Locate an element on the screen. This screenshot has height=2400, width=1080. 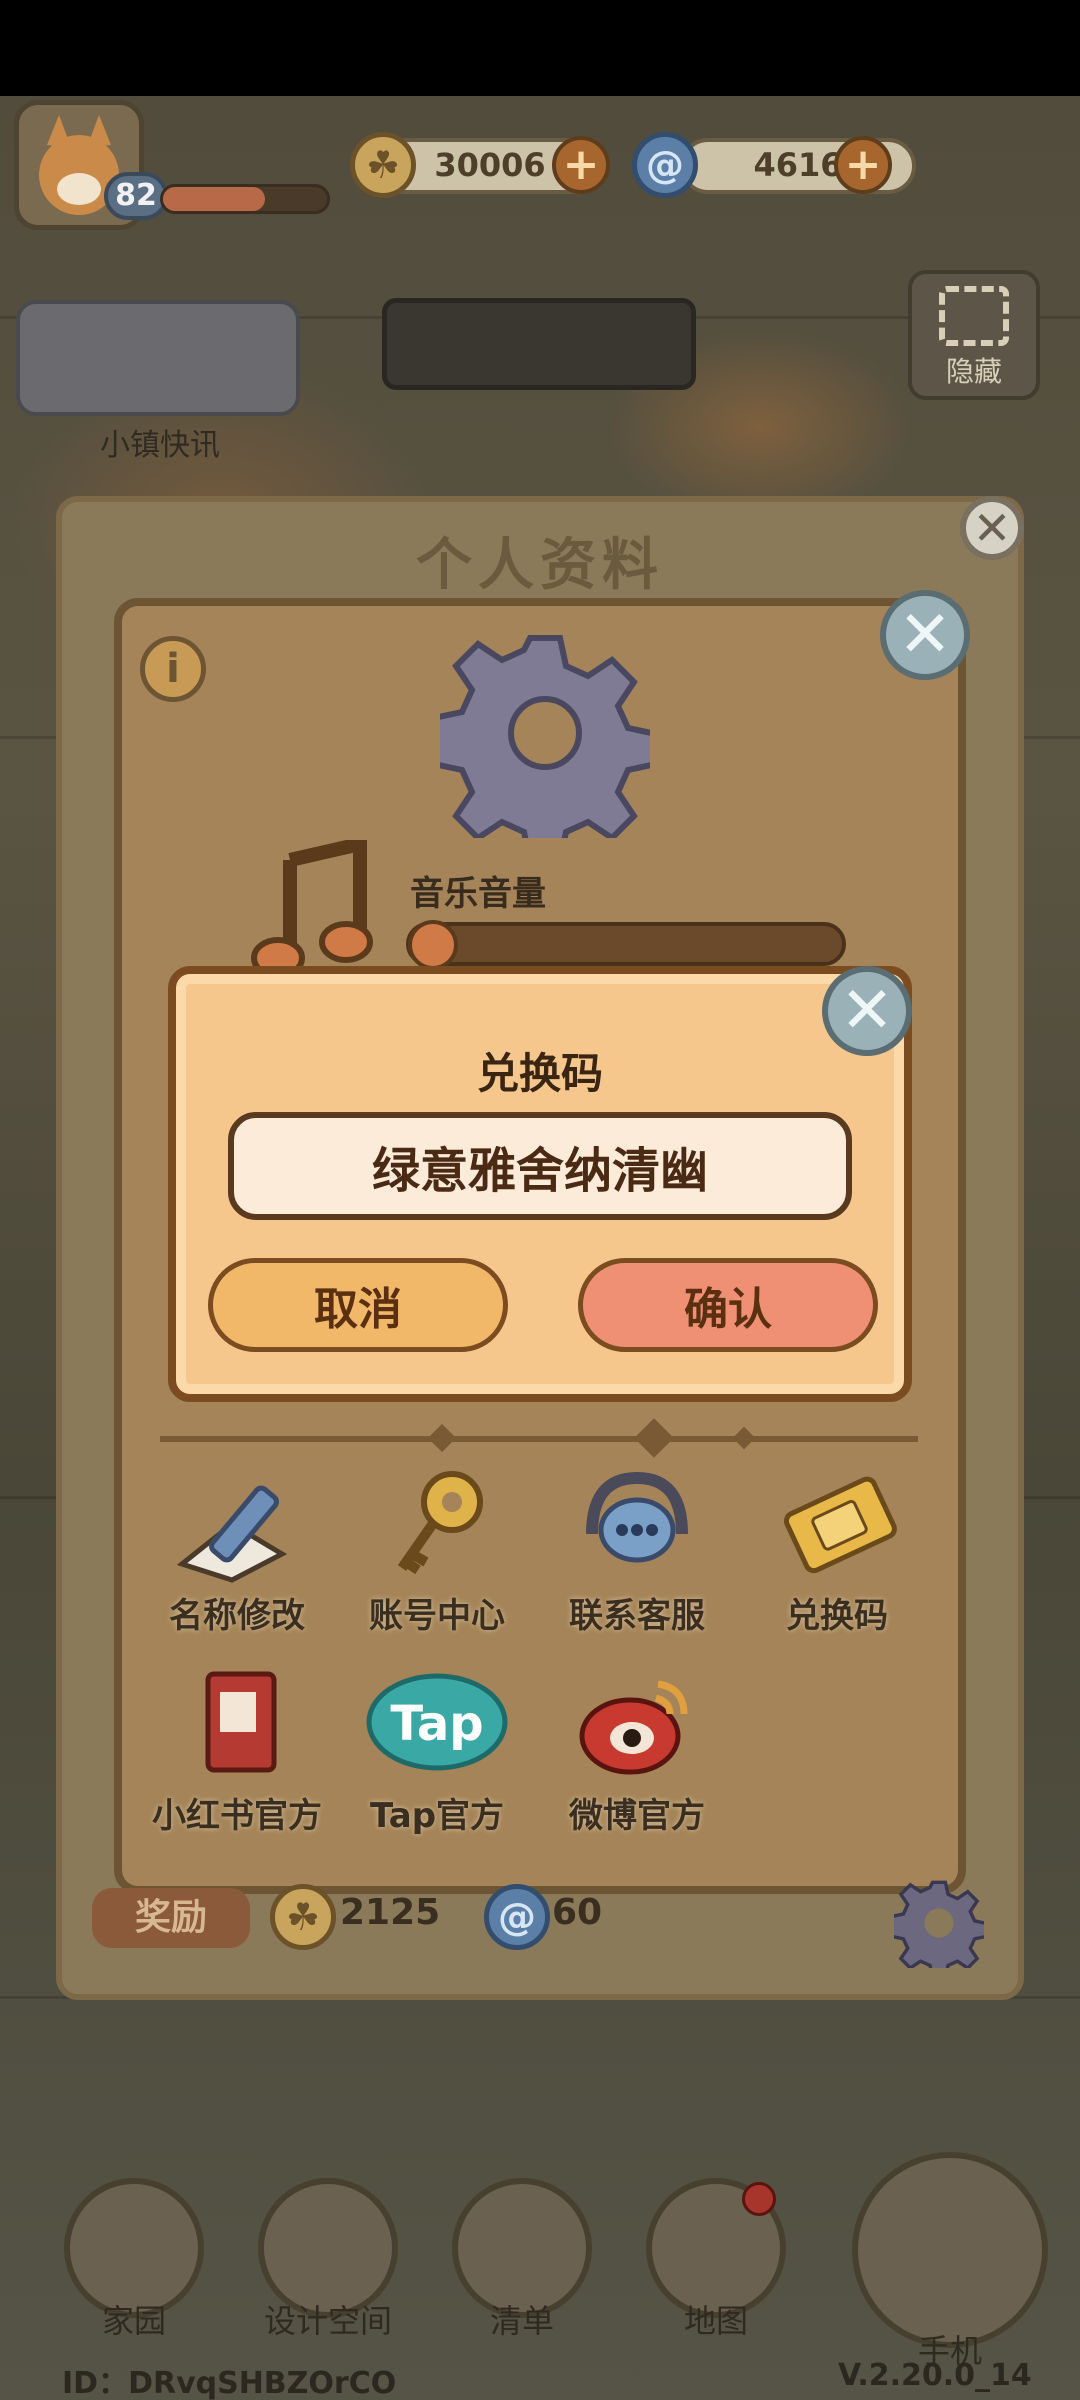
xiaohongshu-item: 小红书官方 is located at coordinates (237, 1750).